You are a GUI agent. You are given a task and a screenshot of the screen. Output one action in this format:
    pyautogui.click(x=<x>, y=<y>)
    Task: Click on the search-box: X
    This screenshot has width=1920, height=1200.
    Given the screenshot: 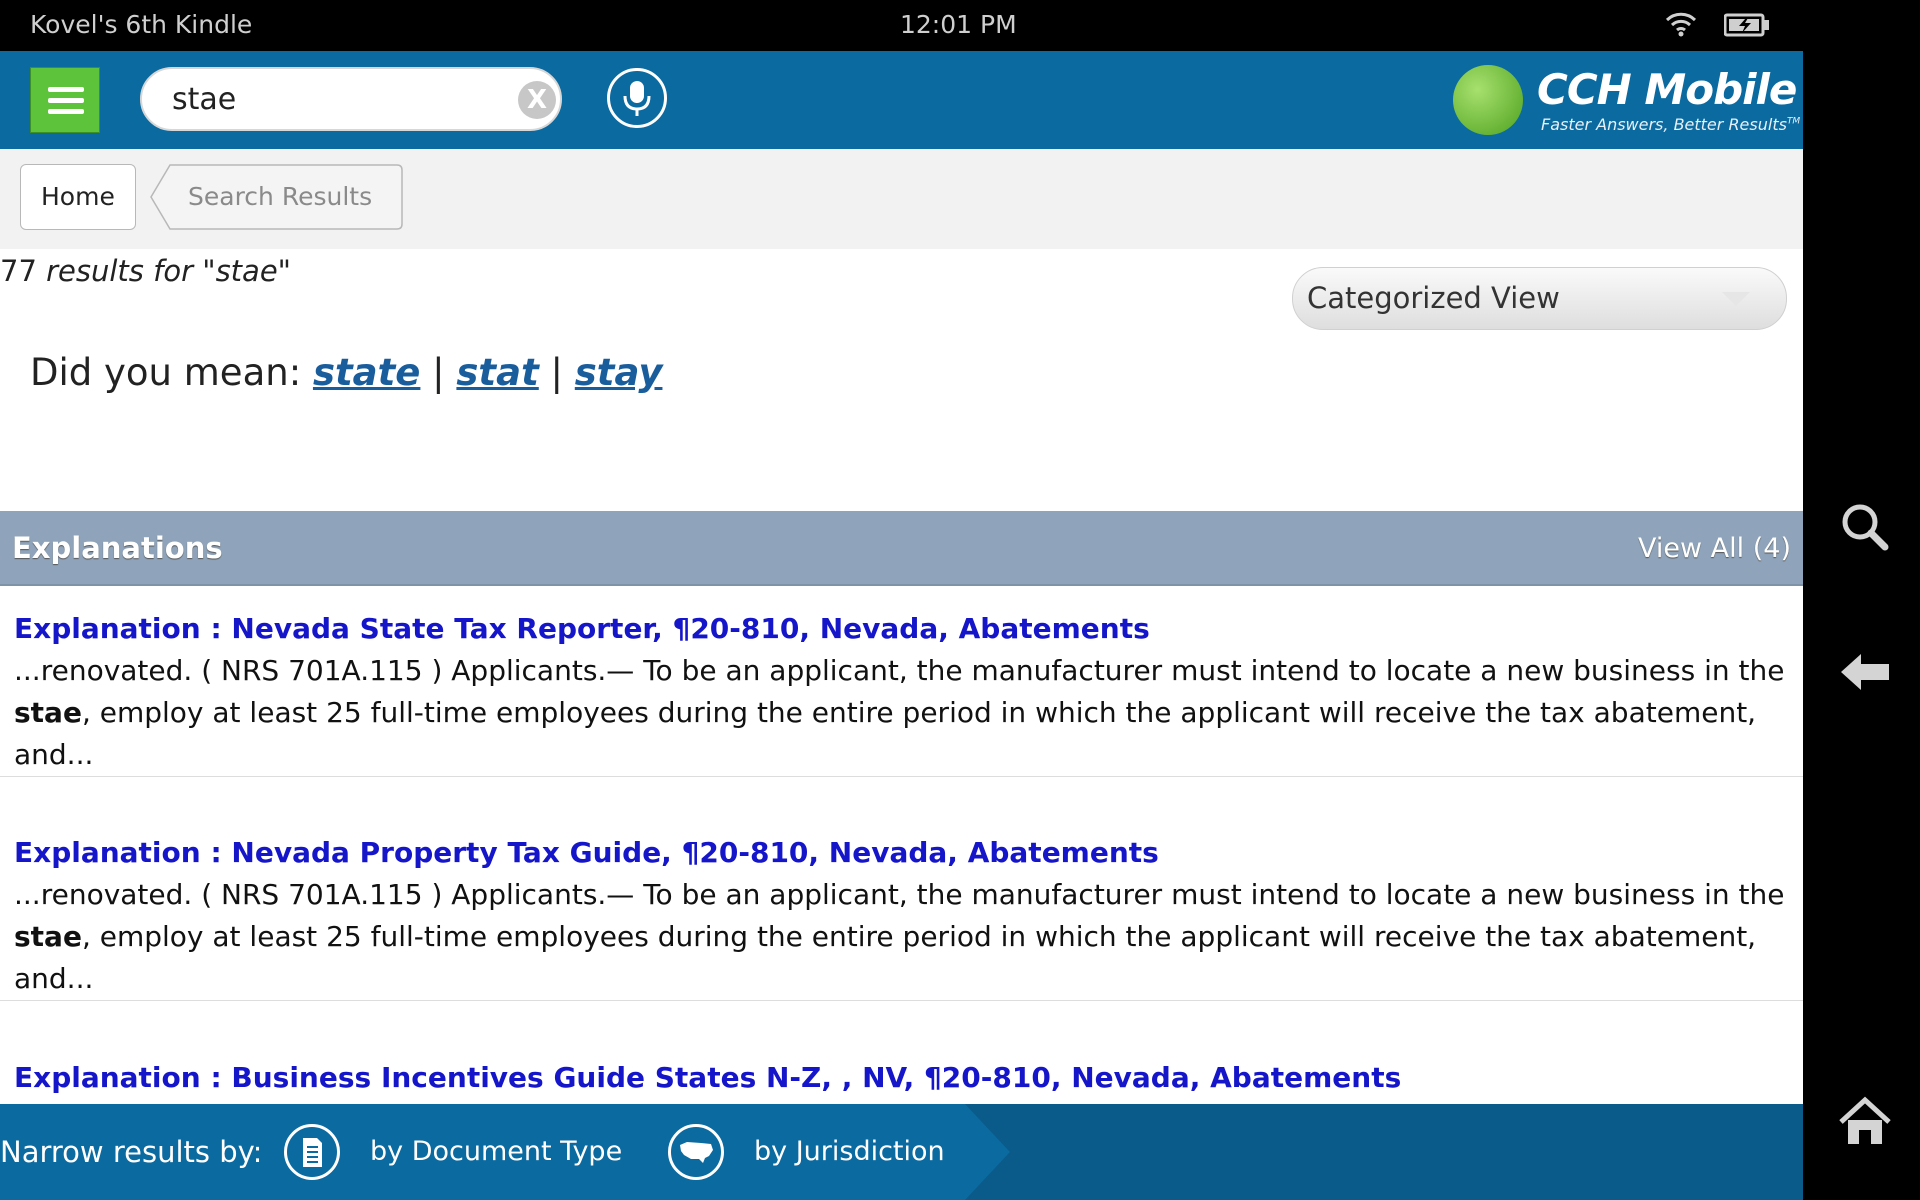 What is the action you would take?
    pyautogui.click(x=351, y=99)
    